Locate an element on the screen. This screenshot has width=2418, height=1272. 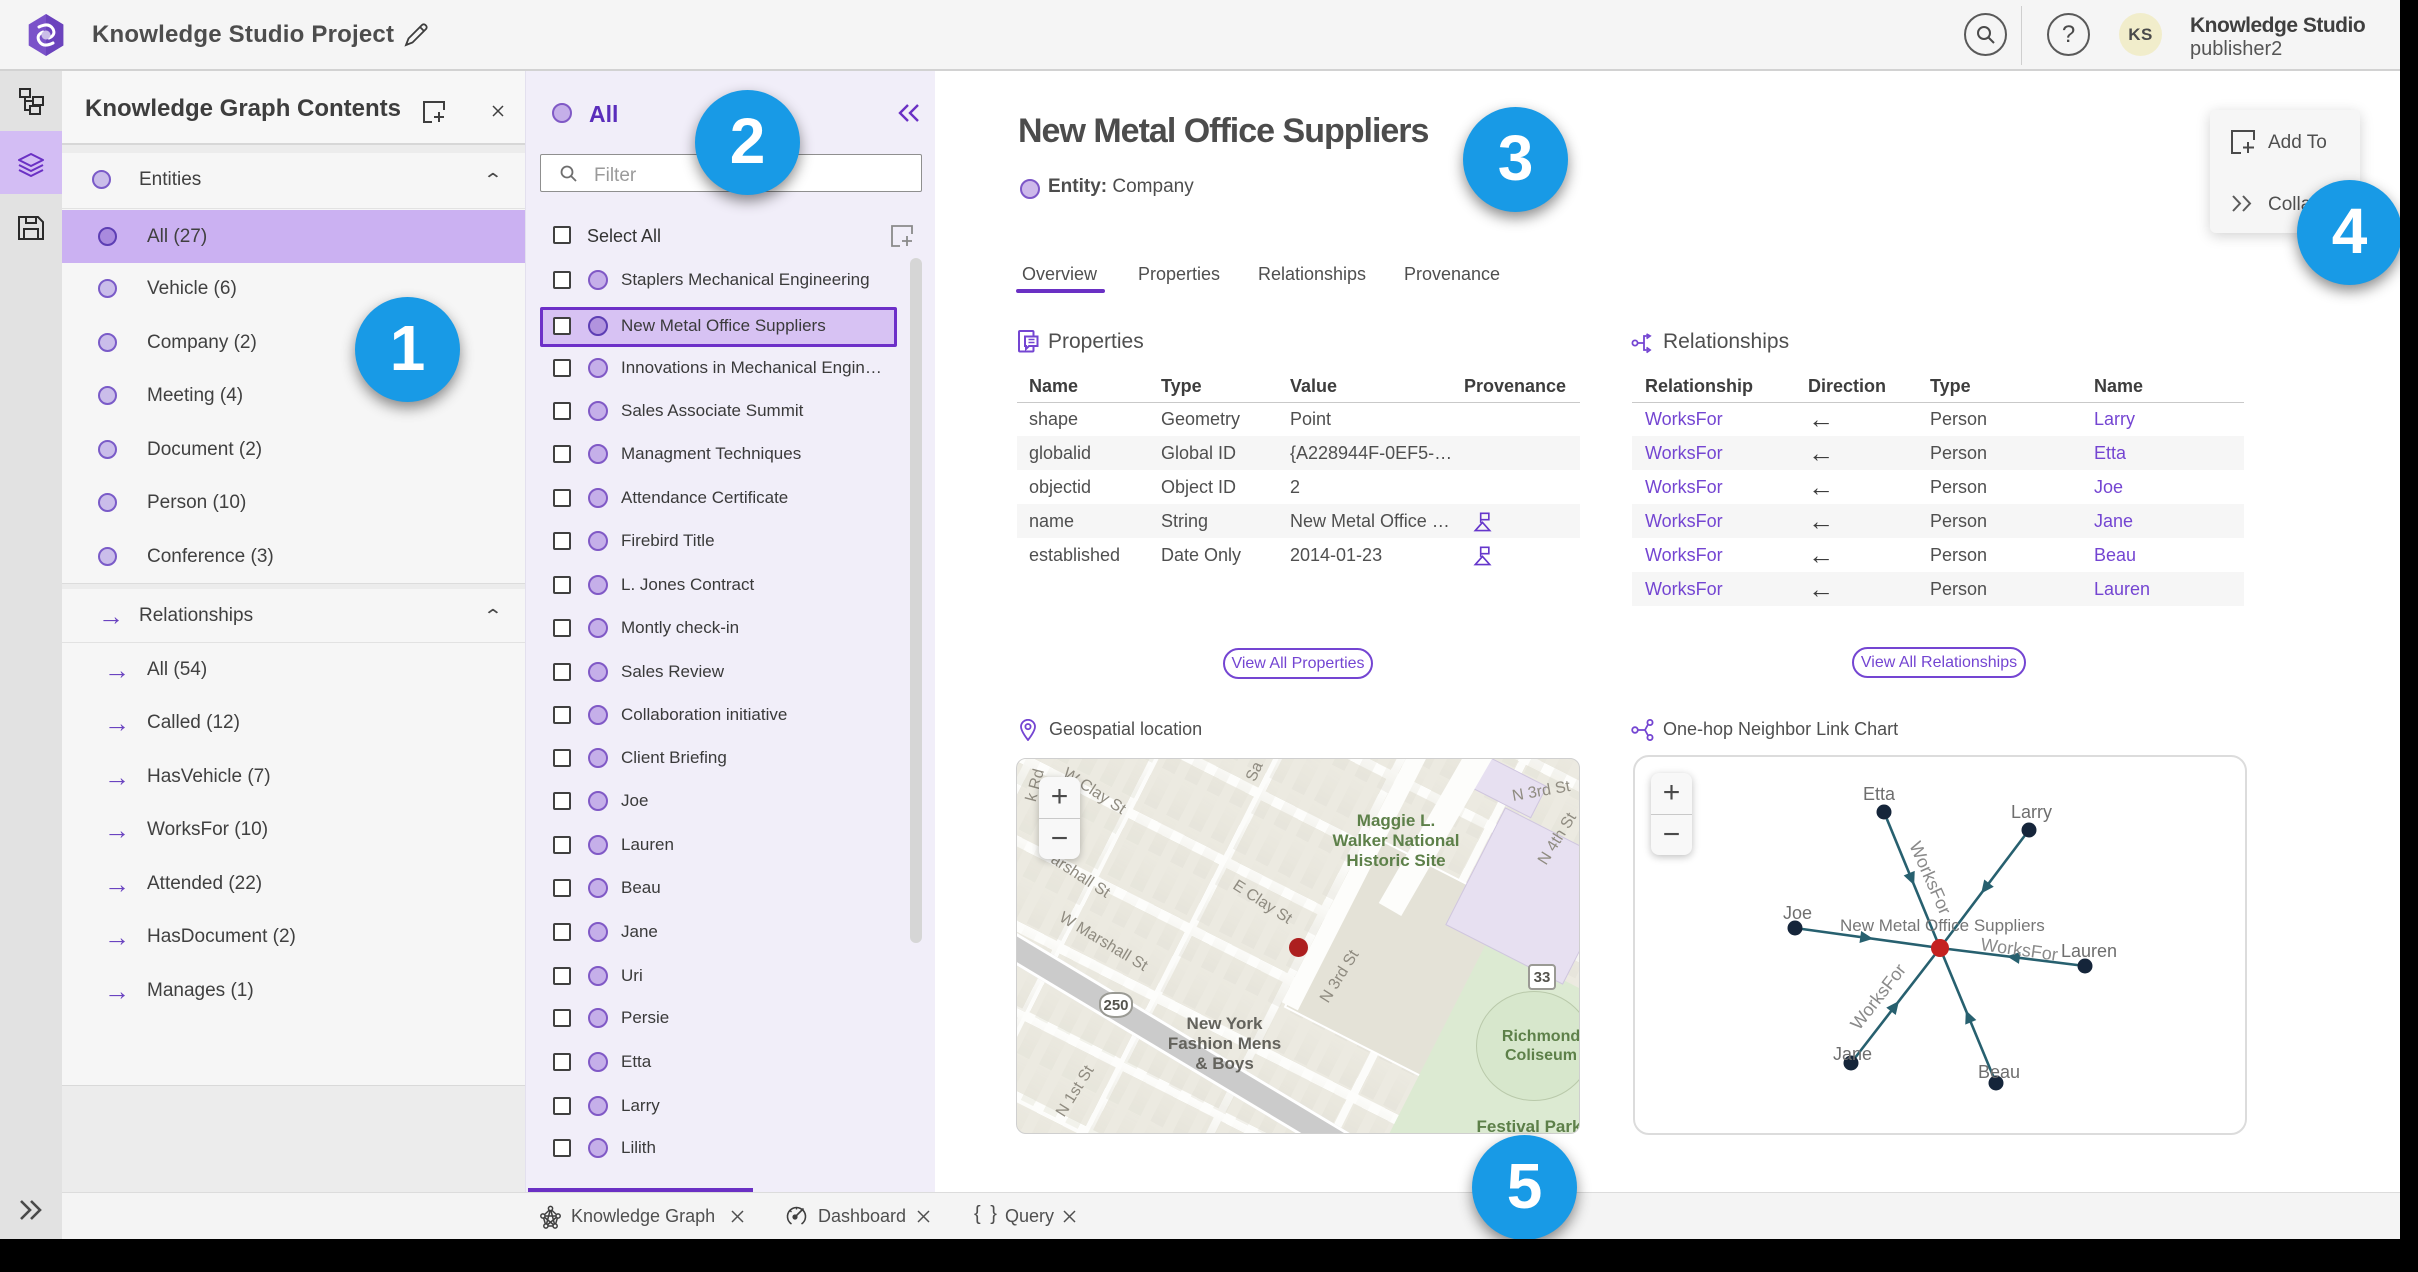
svg-text: Lauren is located at coordinates (2089, 951).